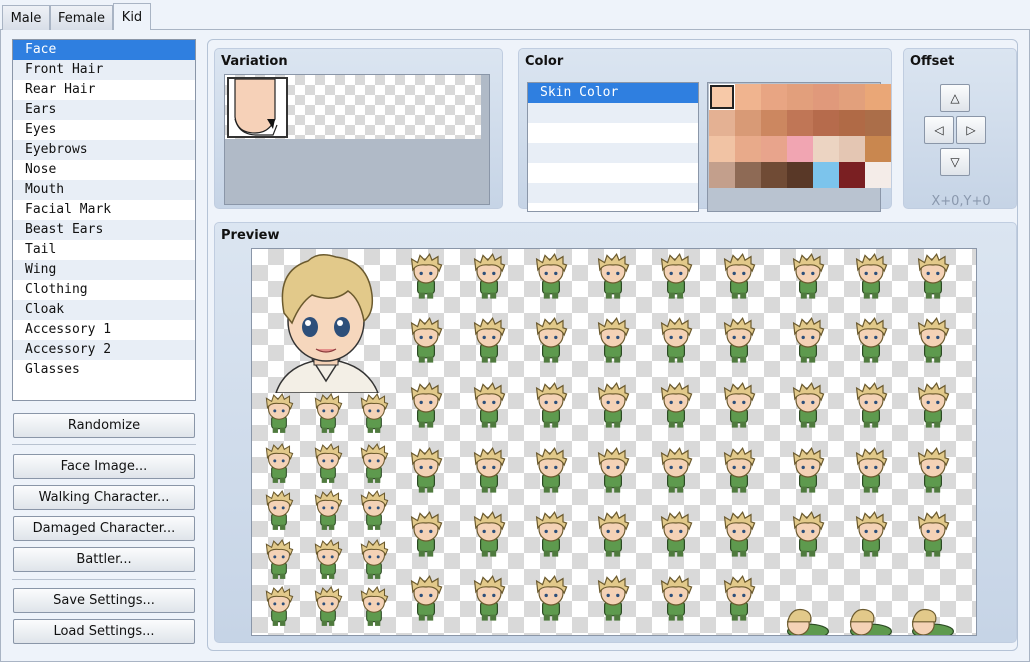 This screenshot has width=1030, height=662. I want to click on part-item-glasses: Glasses, so click(104, 370).